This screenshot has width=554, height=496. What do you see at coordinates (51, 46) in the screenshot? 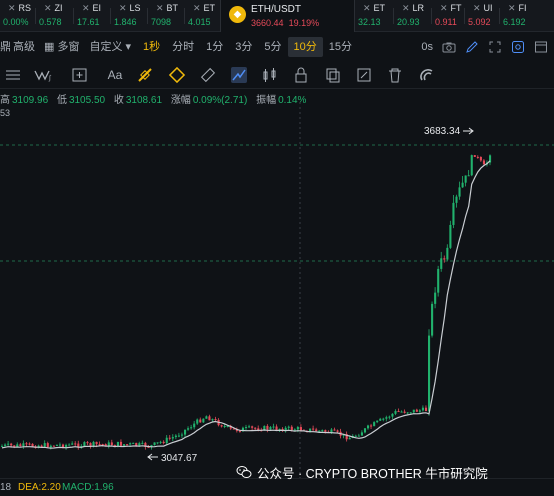
I see `grid-icon: ▦` at bounding box center [51, 46].